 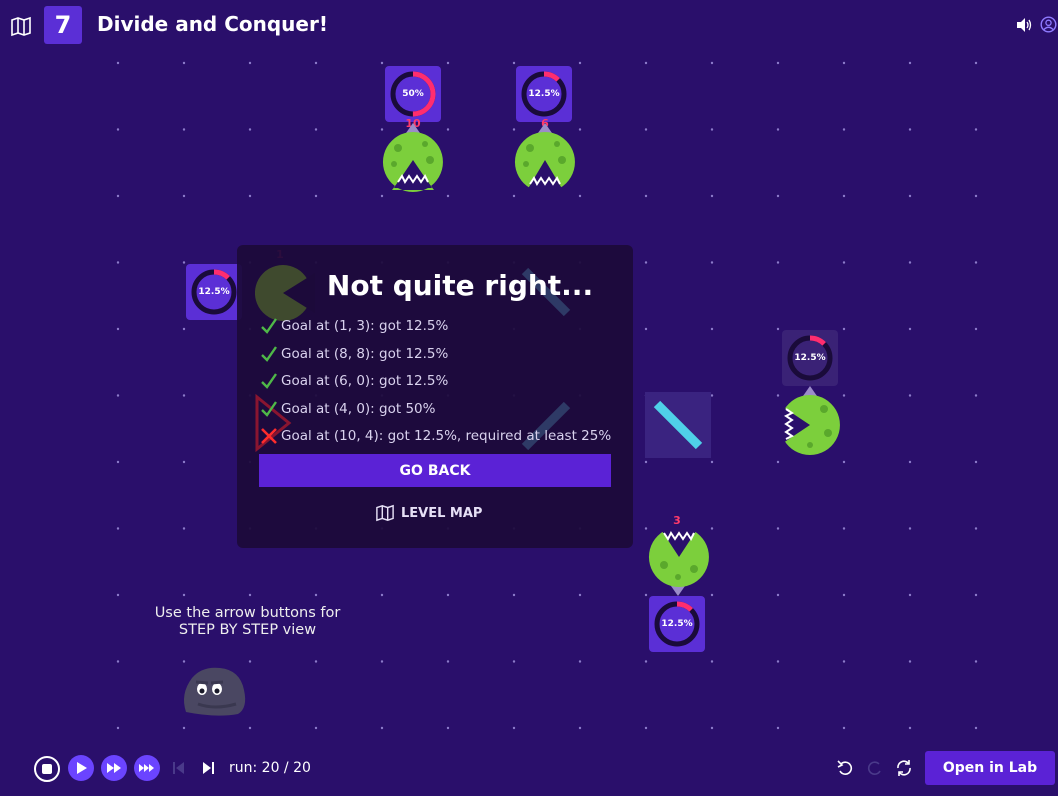 What do you see at coordinates (147, 768) in the screenshot?
I see `fastest-forward-button` at bounding box center [147, 768].